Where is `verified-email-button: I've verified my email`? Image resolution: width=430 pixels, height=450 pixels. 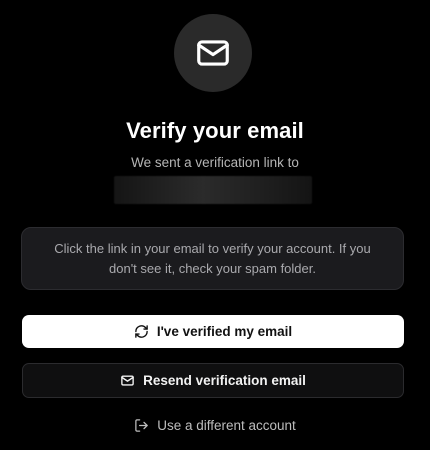 verified-email-button: I've verified my email is located at coordinates (213, 331).